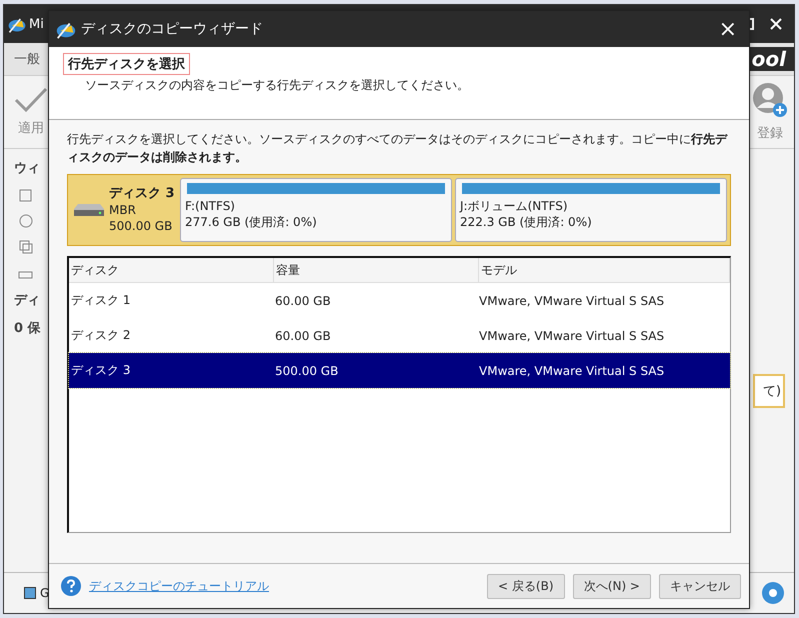  What do you see at coordinates (398, 148) in the screenshot?
I see `instruction-text: 行先ディスクを選択してください。ソースディスクのすべてのデータはそのディスクにコピーされます。コピー中に行先ディスクのデータは削除されます。` at bounding box center [398, 148].